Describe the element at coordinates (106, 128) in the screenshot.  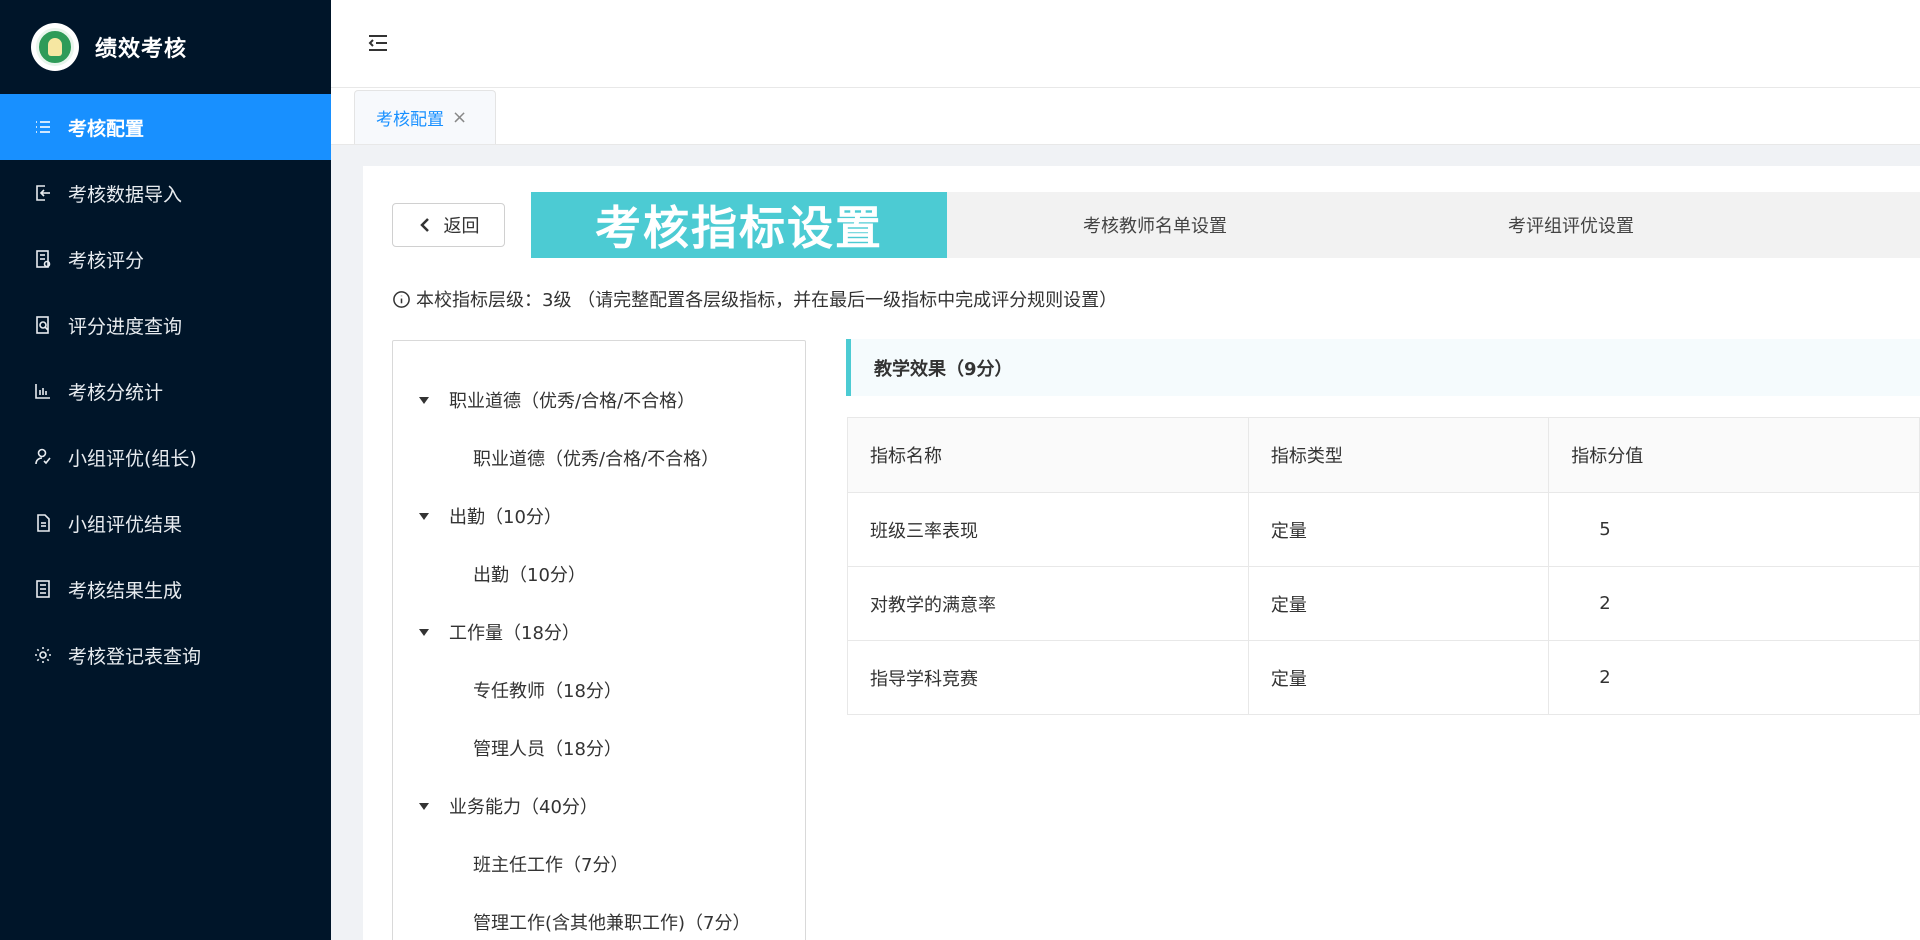
I see `sidebar-item-label: 考核配置` at that location.